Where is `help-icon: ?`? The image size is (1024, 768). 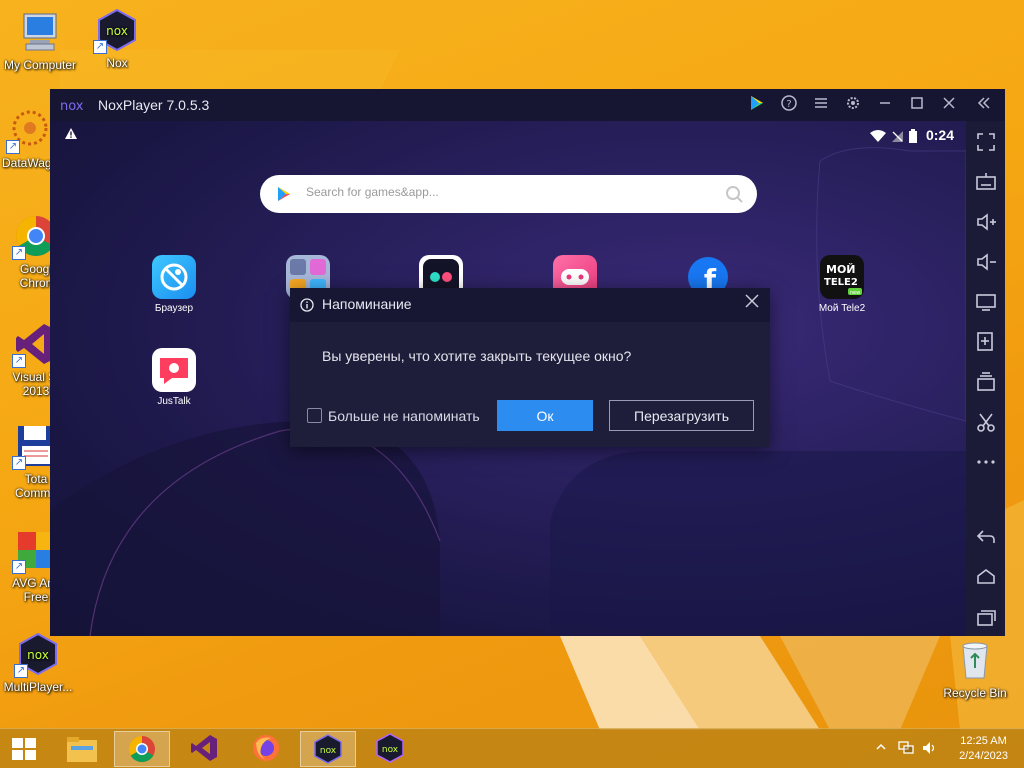
help-icon: ? is located at coordinates (789, 105).